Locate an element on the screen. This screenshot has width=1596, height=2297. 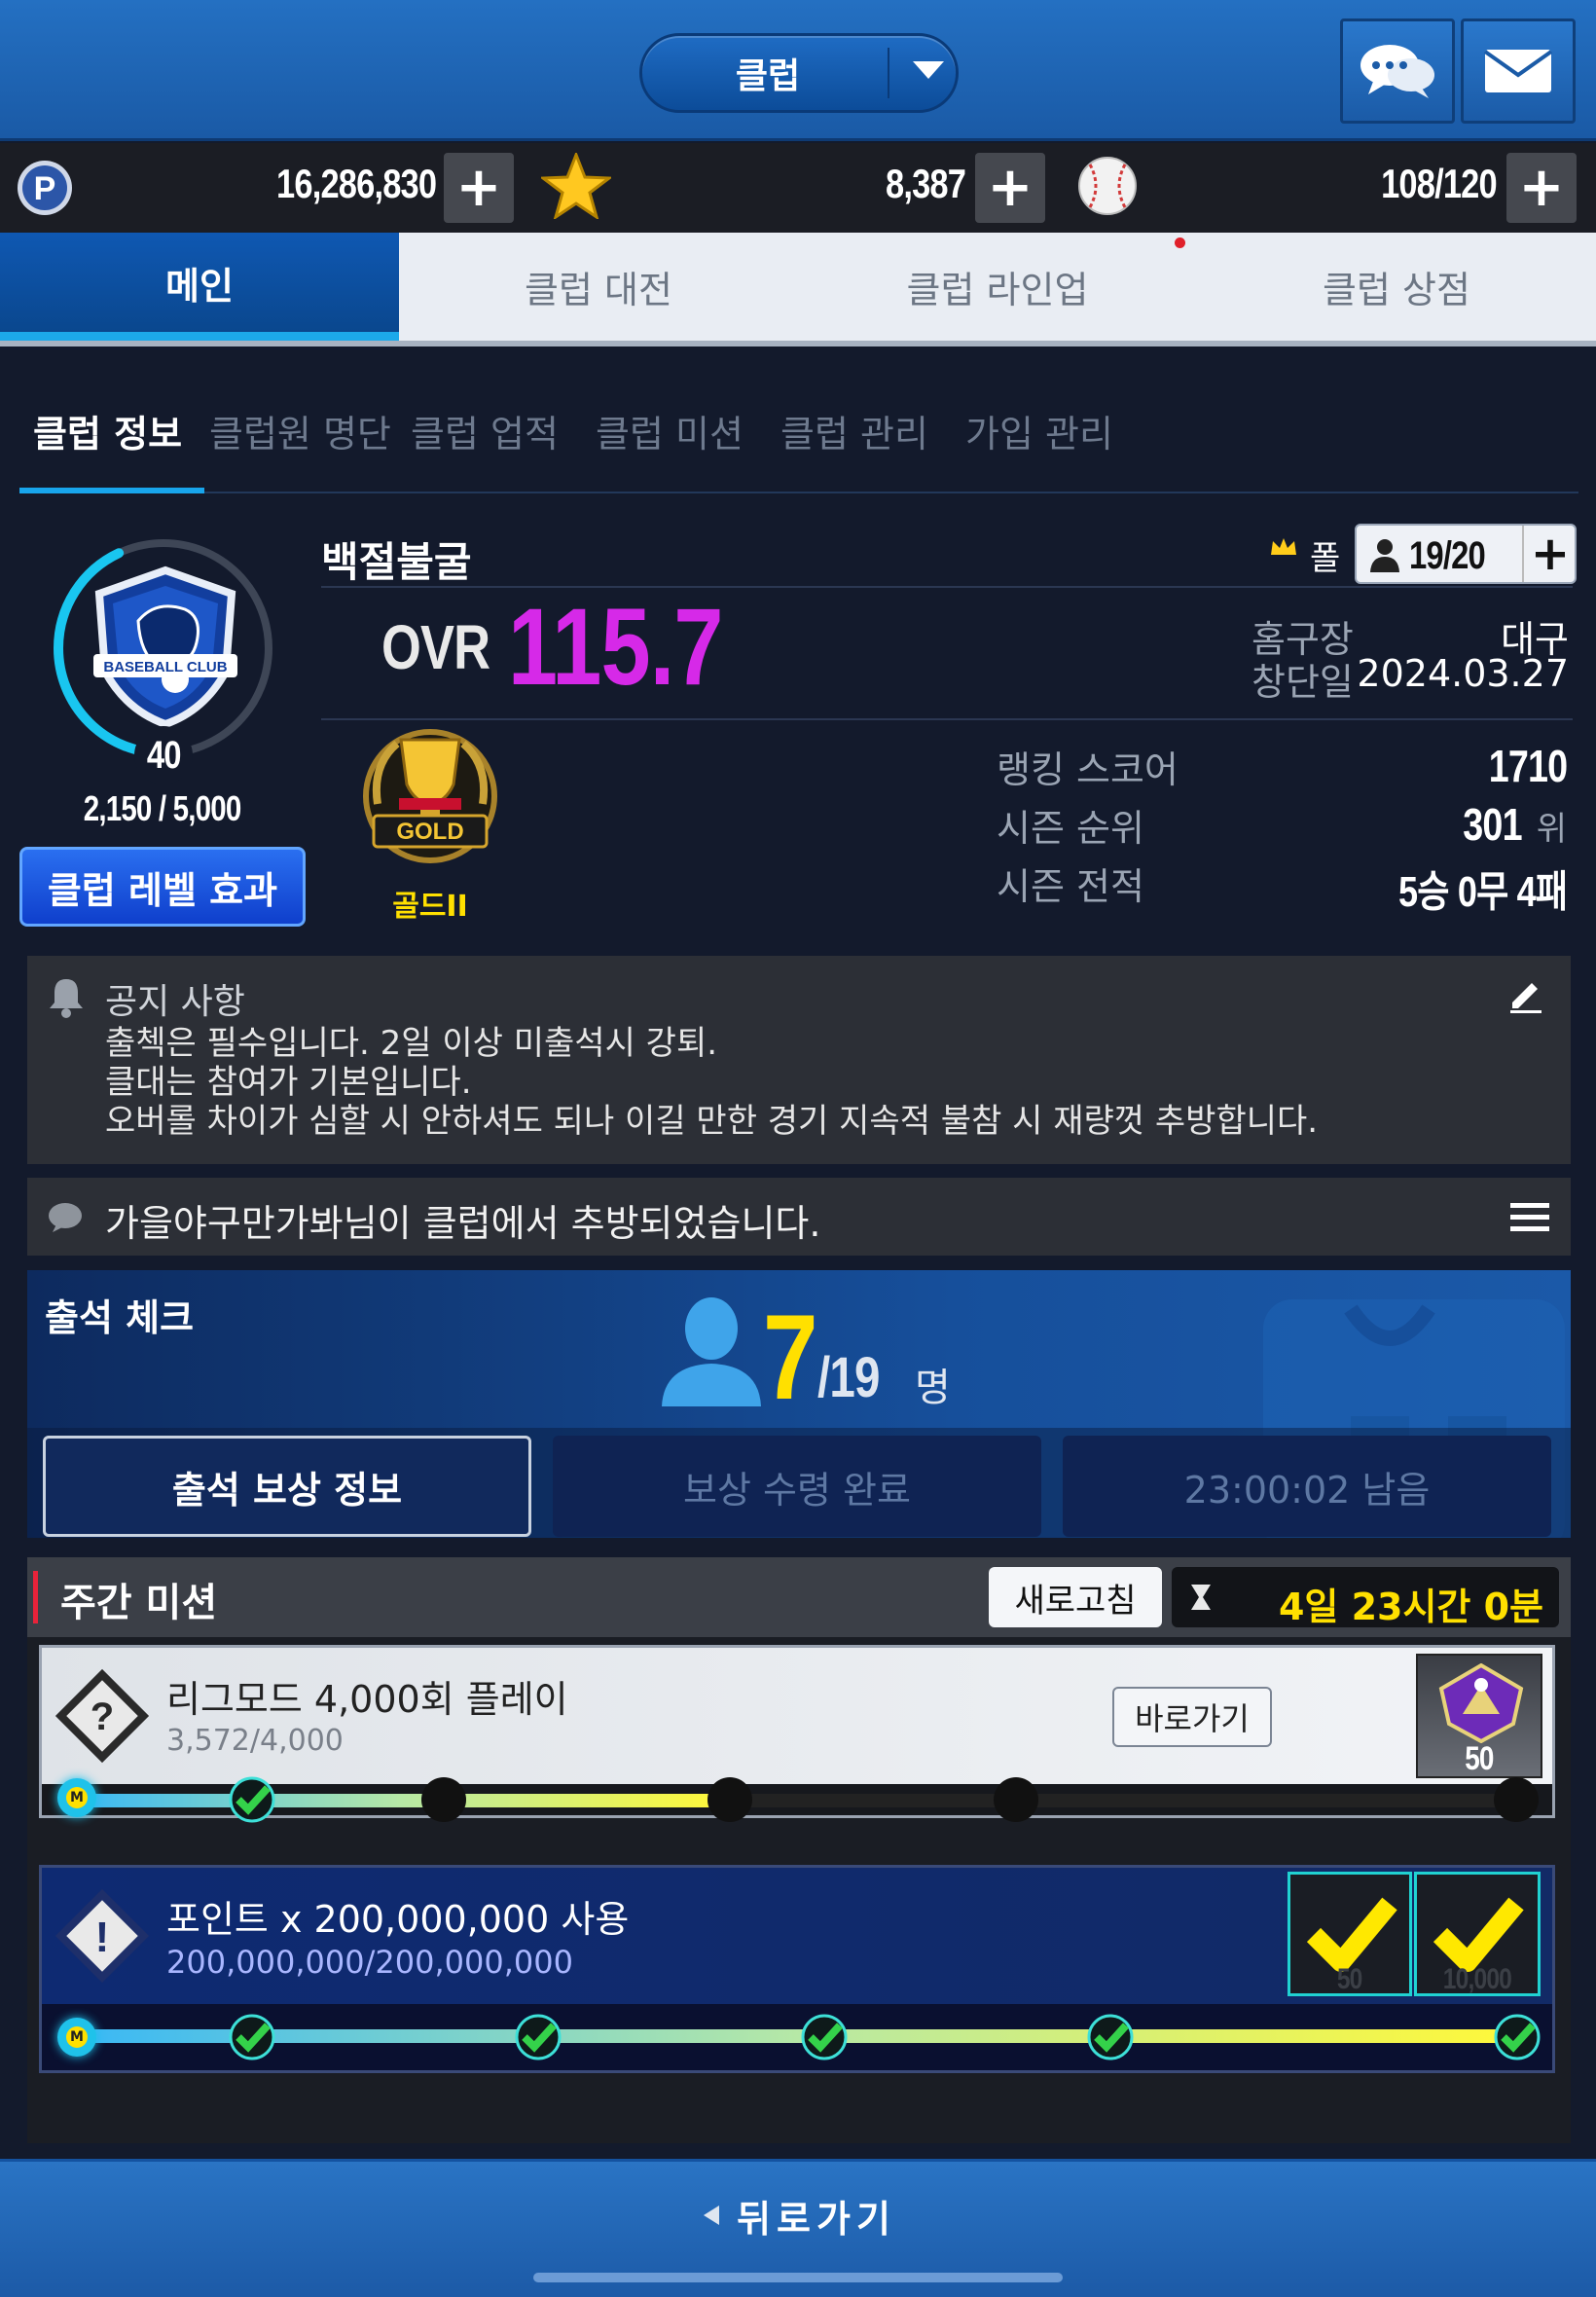
club-level: 40 is located at coordinates (163, 755).